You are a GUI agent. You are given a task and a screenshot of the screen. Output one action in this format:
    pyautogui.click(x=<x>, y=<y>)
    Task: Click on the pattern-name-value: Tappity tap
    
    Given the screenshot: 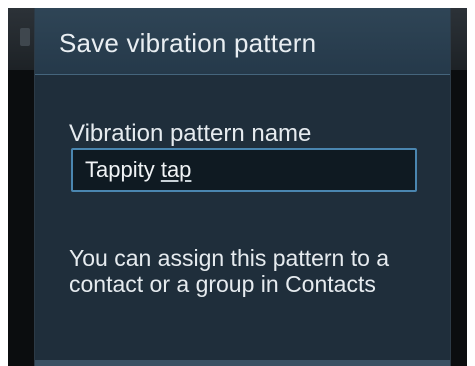 What is the action you would take?
    pyautogui.click(x=138, y=170)
    